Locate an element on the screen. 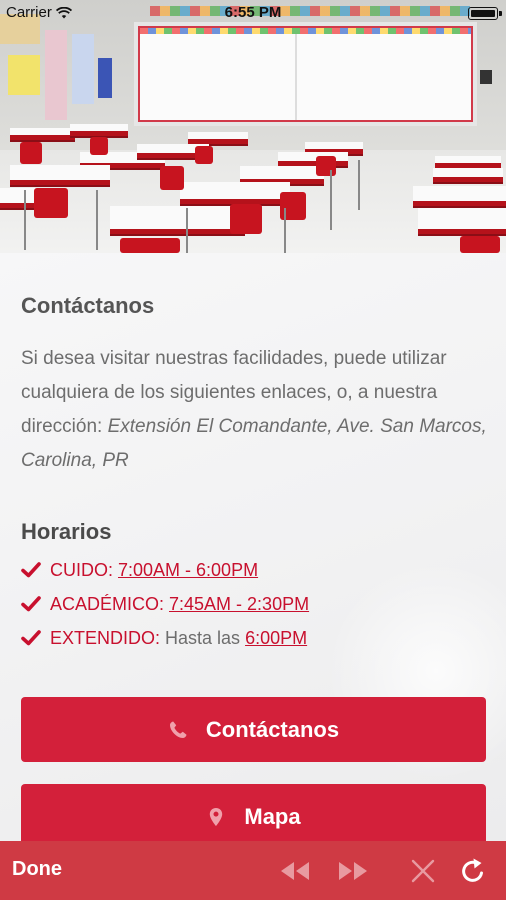  hours-prefix: Hasta las is located at coordinates (203, 637).